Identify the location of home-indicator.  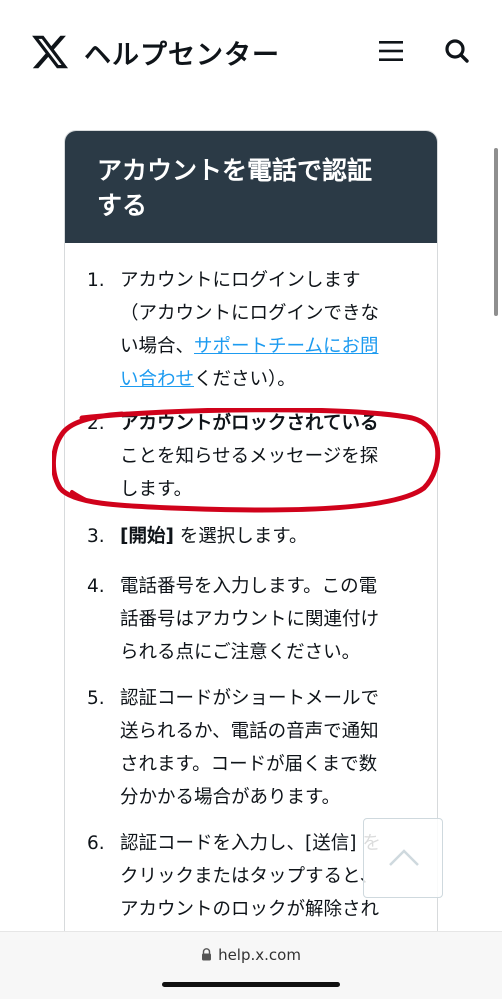
(251, 984).